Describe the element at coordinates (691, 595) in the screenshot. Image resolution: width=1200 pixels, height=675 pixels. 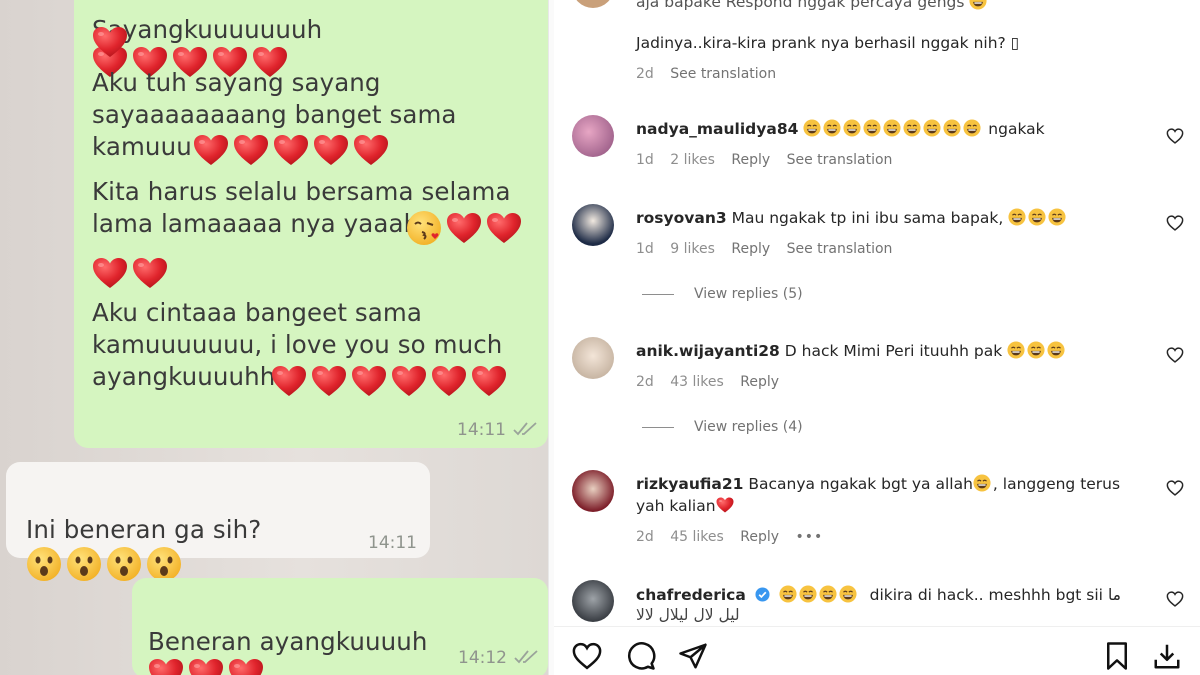
I see `comment-username: chafrederica` at that location.